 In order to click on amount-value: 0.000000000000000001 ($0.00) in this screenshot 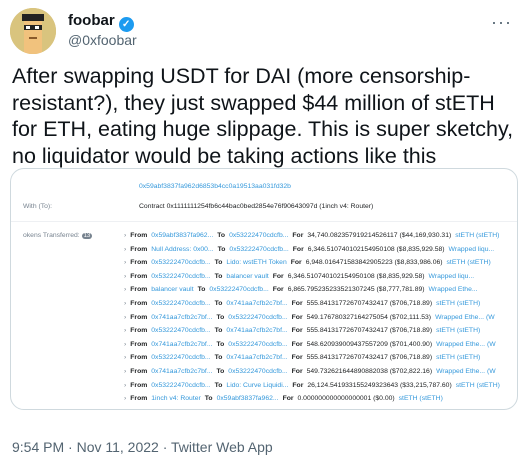, I will do `click(346, 399)`.